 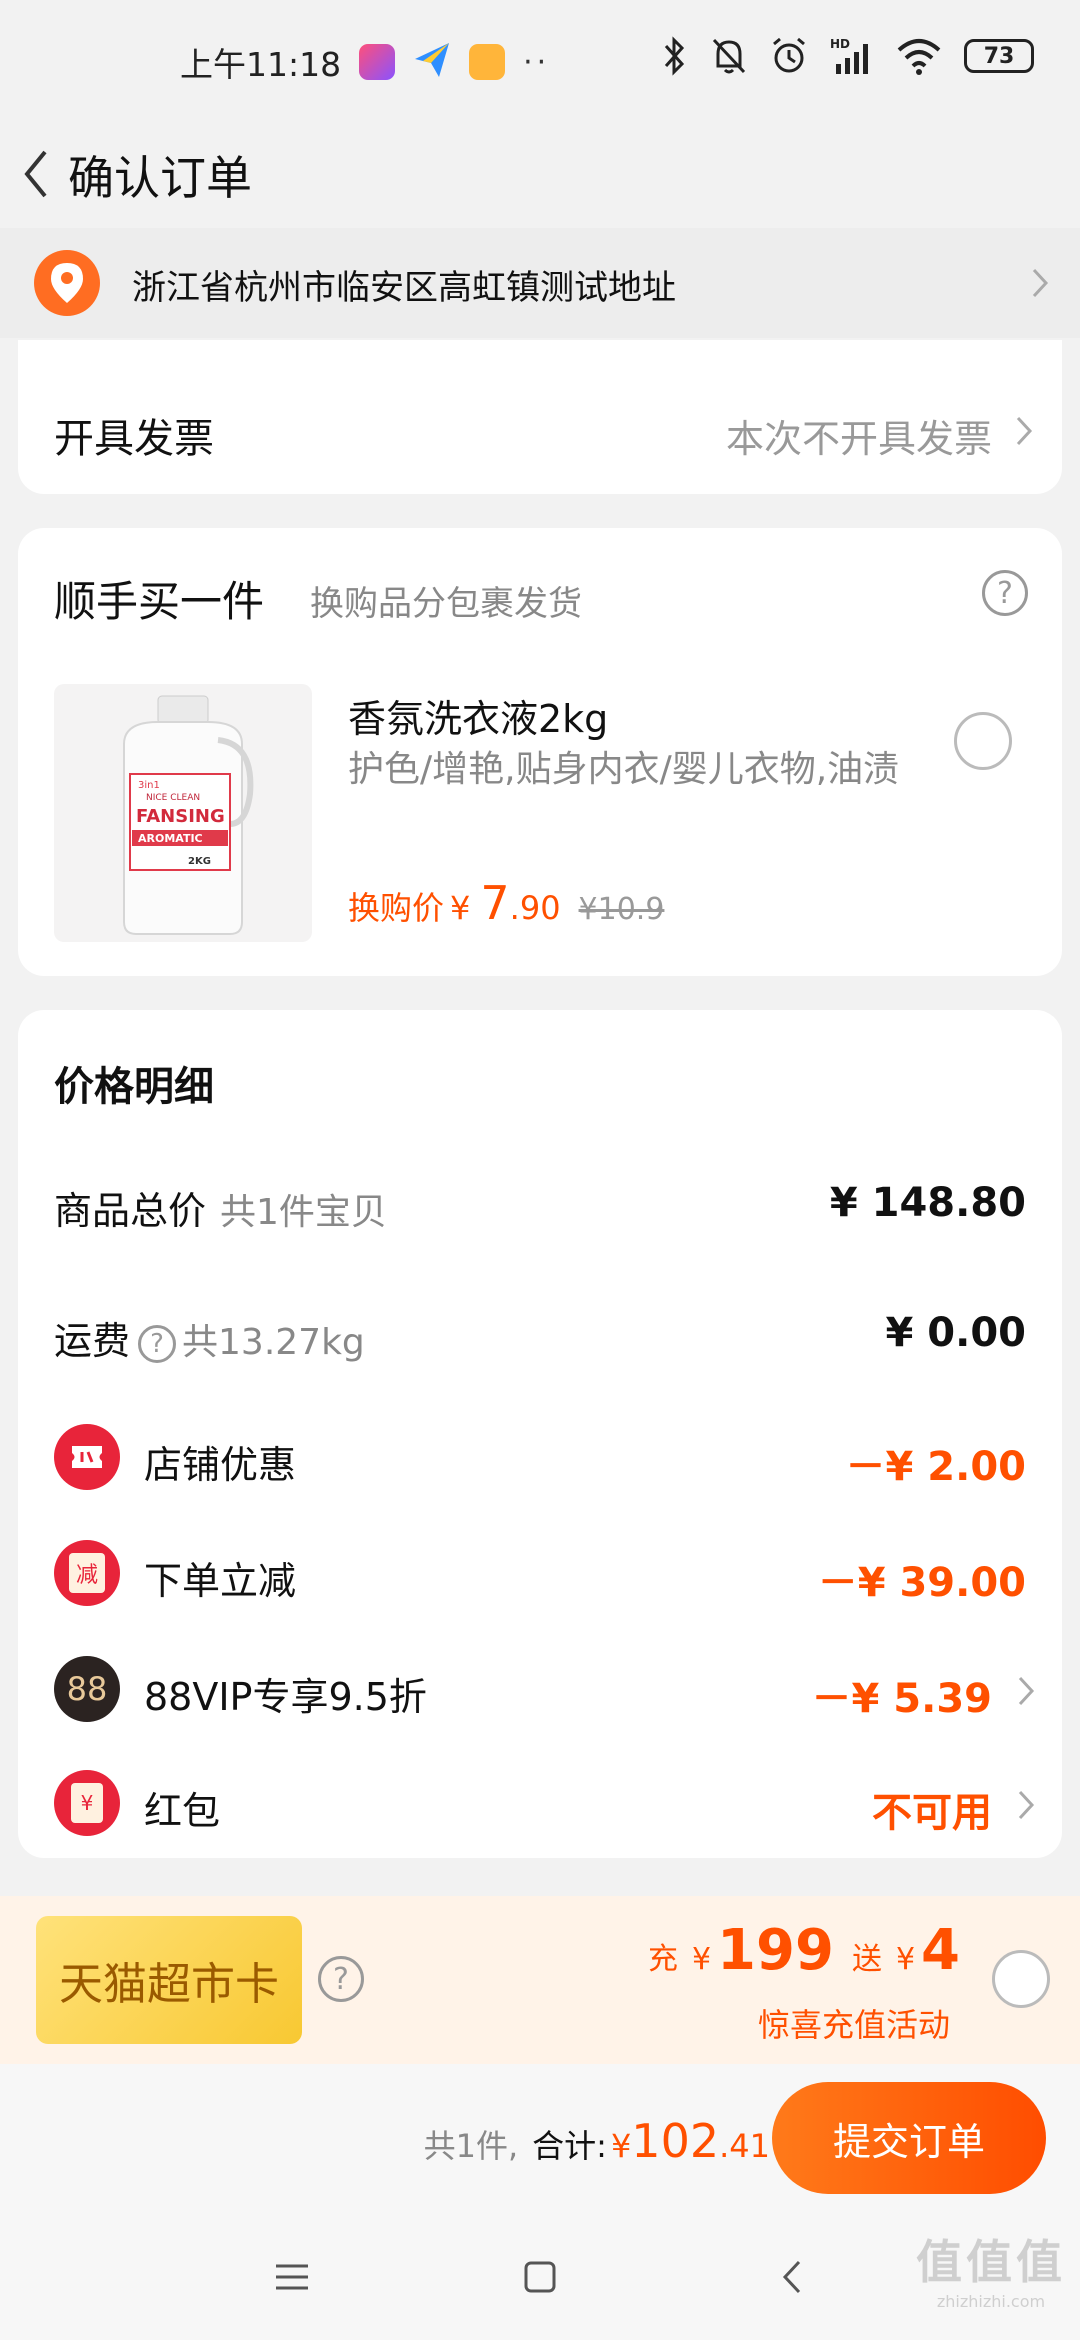 I want to click on product-image-line1: NICE CLEAN, so click(x=173, y=798).